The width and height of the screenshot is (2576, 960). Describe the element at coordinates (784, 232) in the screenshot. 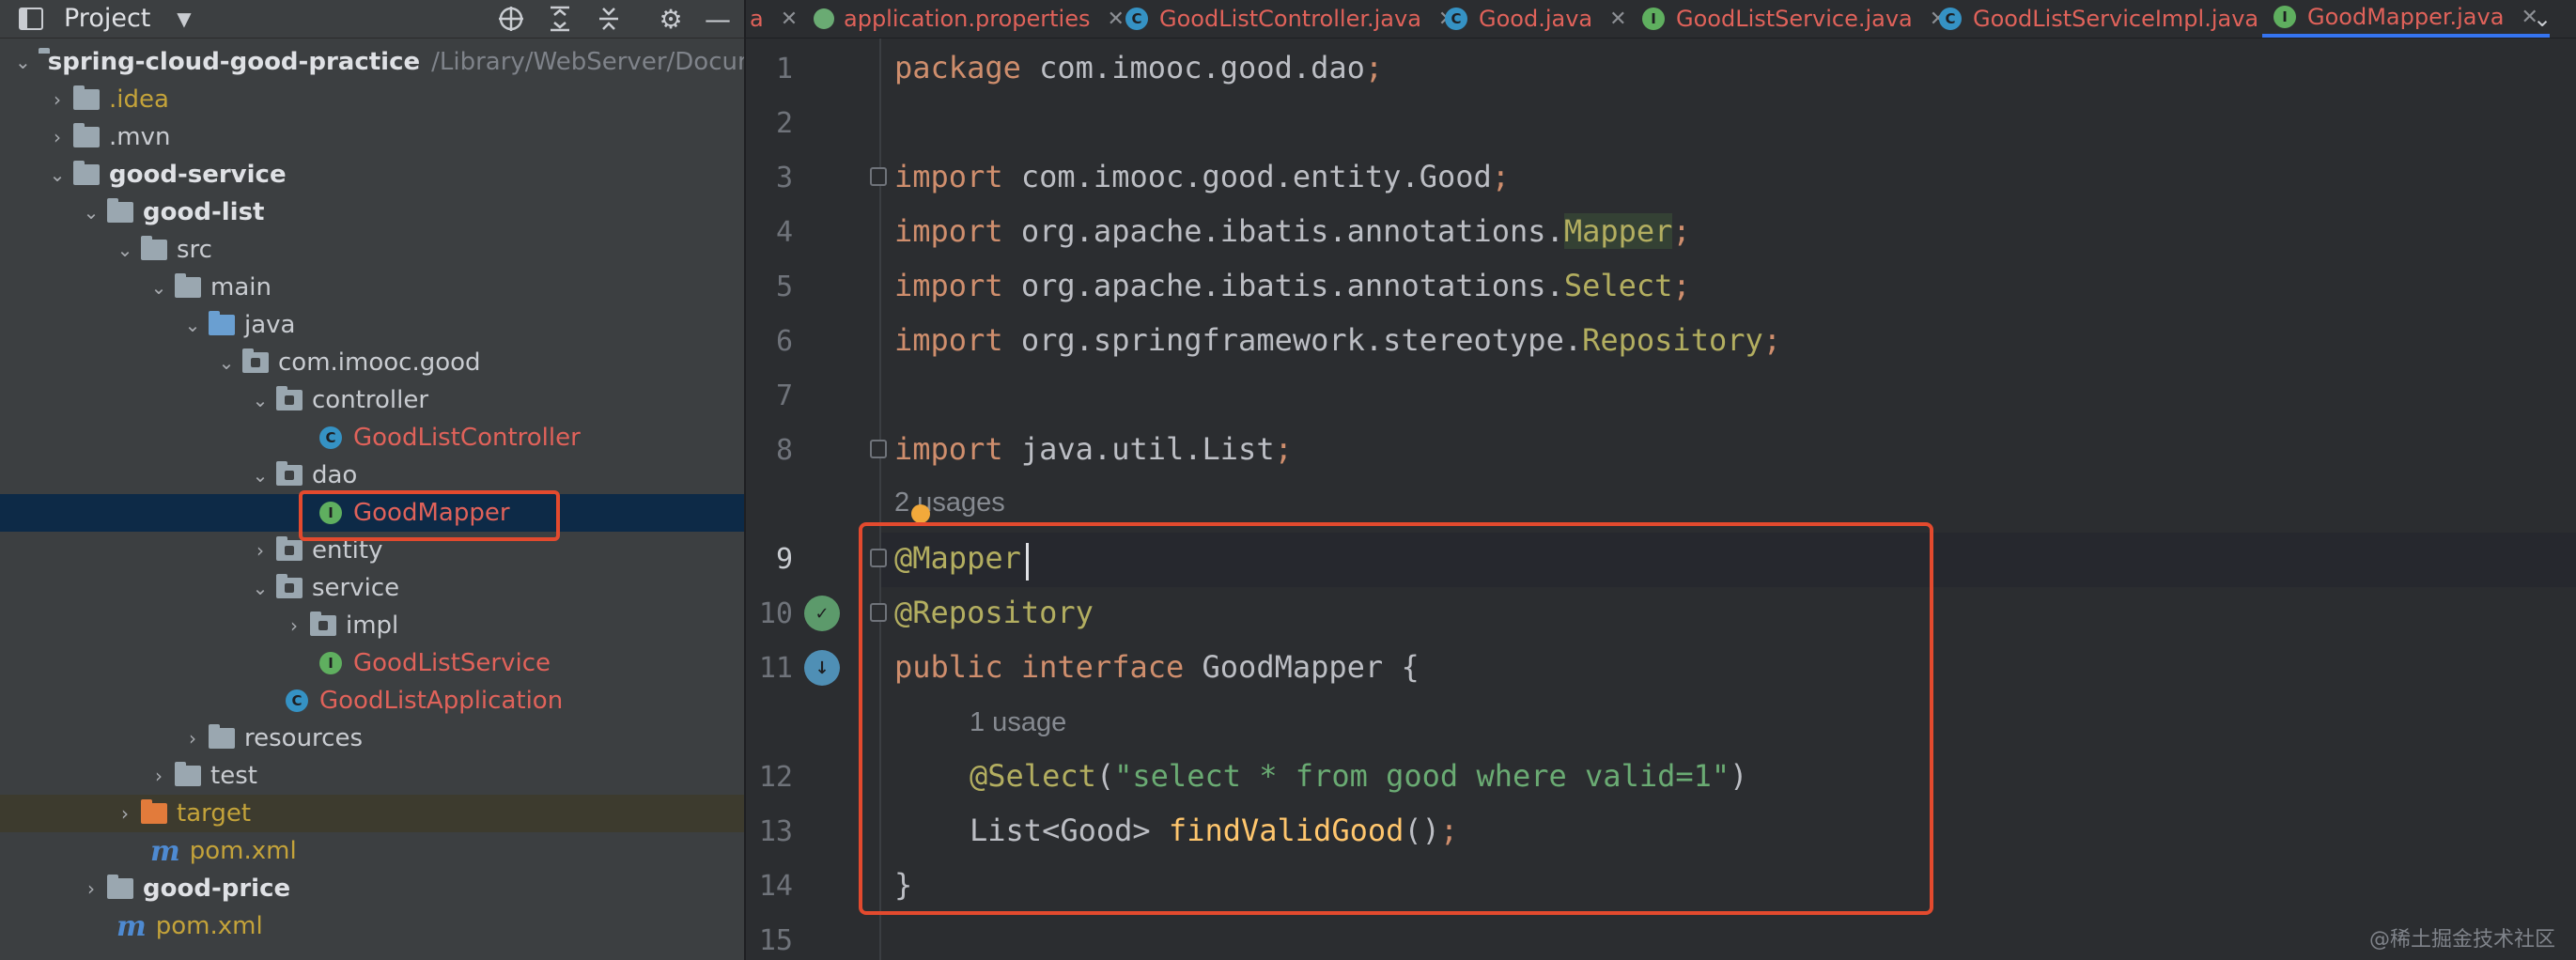

I see `line-number: 4` at that location.